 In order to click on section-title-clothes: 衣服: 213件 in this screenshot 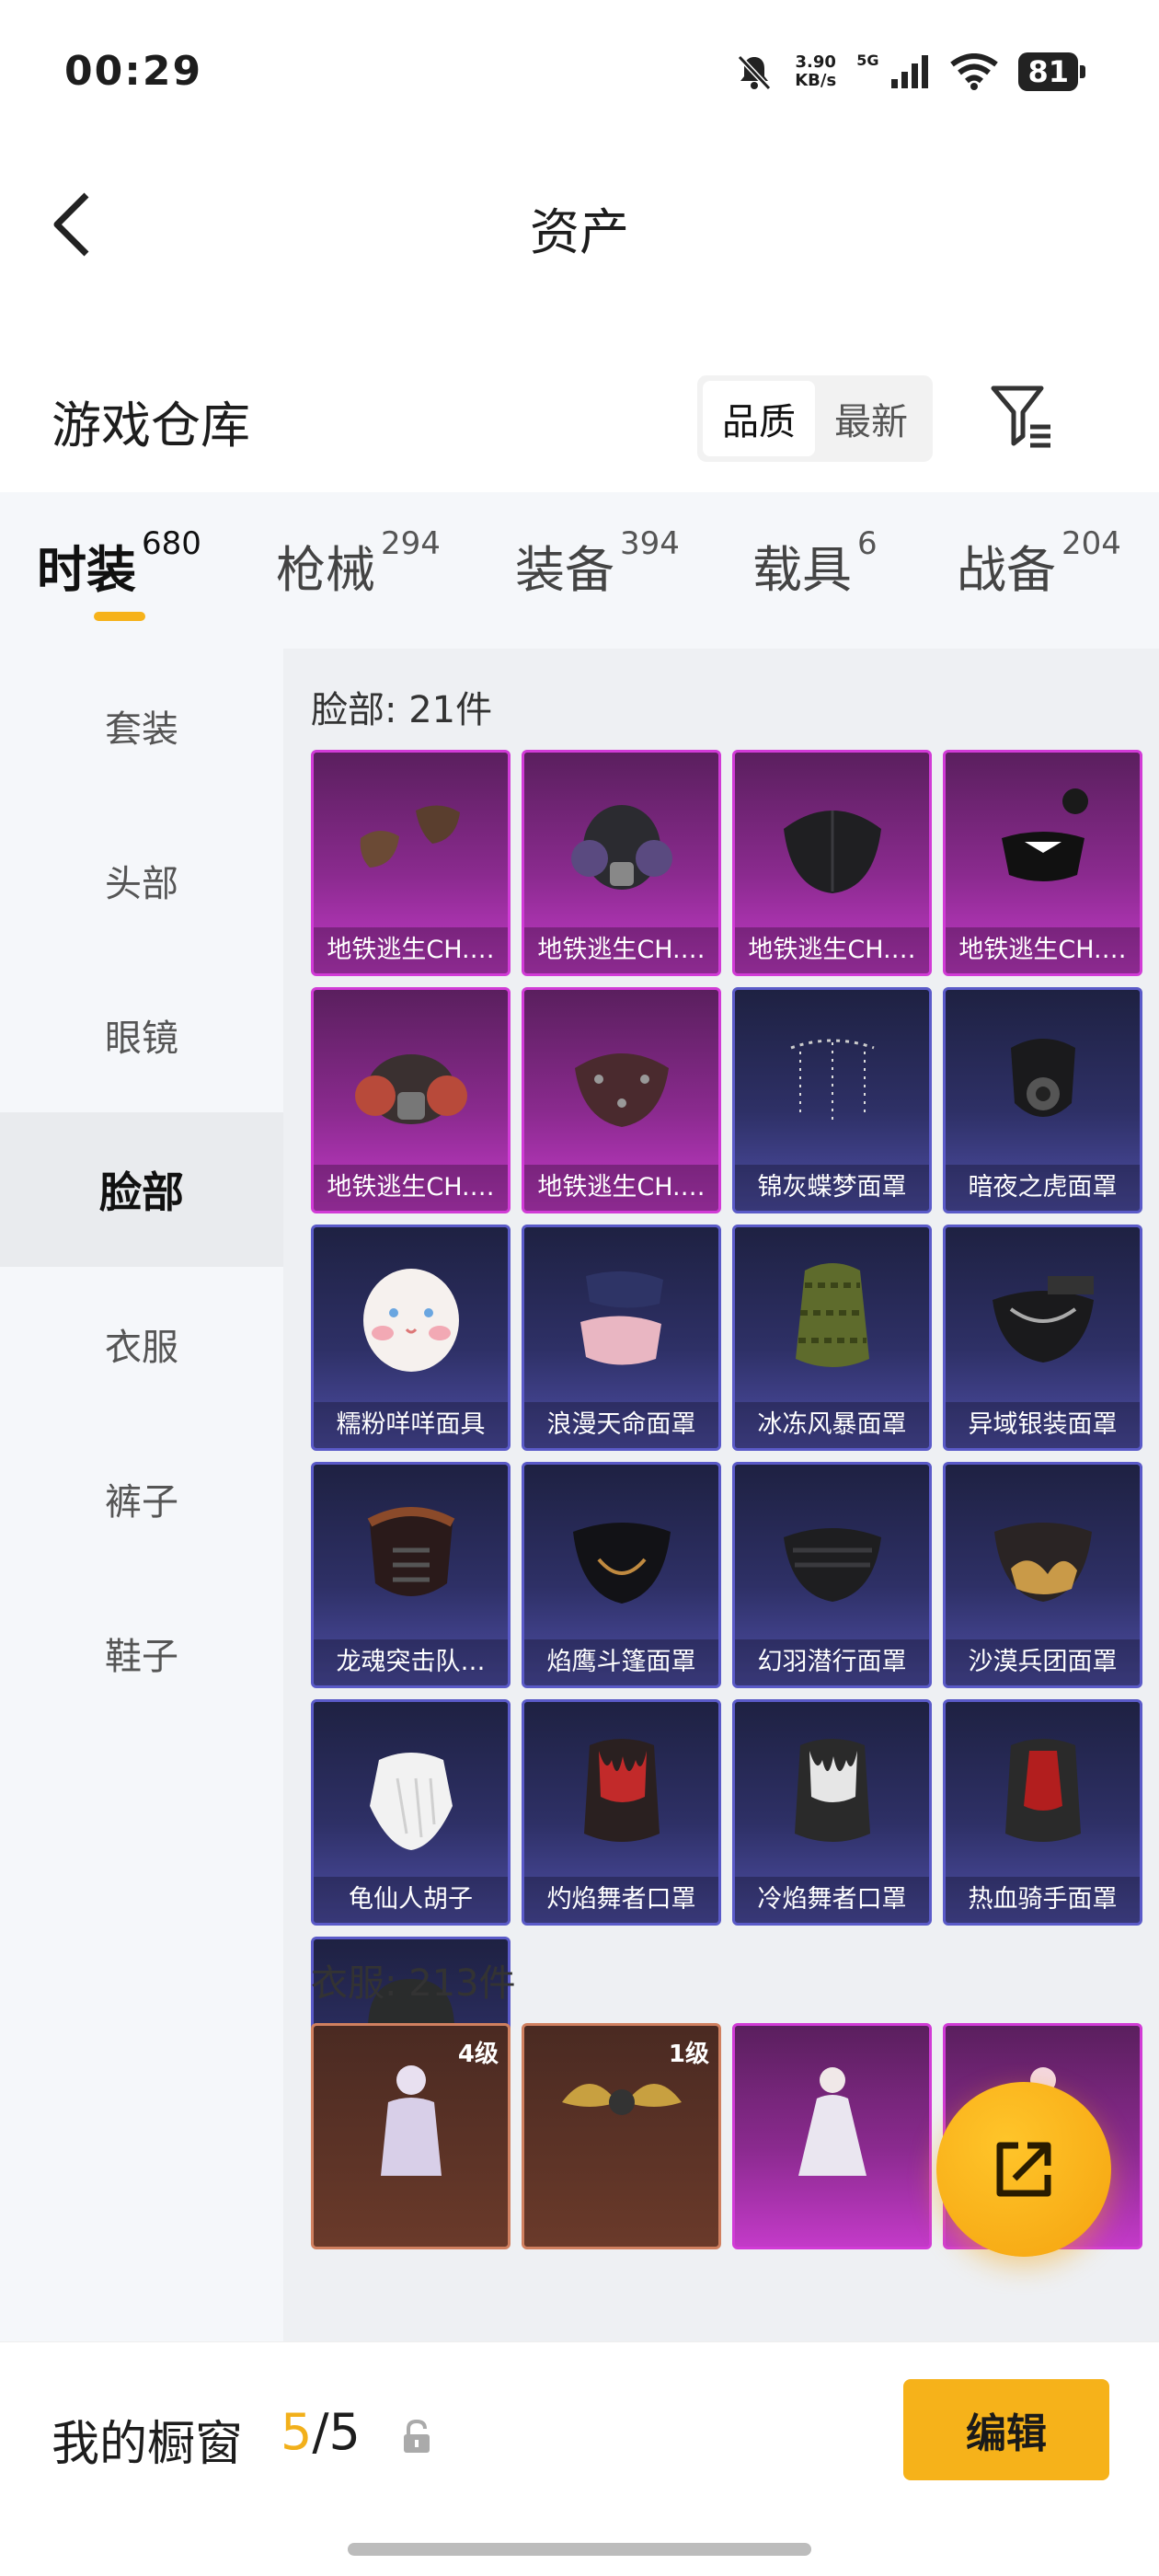, I will do `click(413, 1983)`.